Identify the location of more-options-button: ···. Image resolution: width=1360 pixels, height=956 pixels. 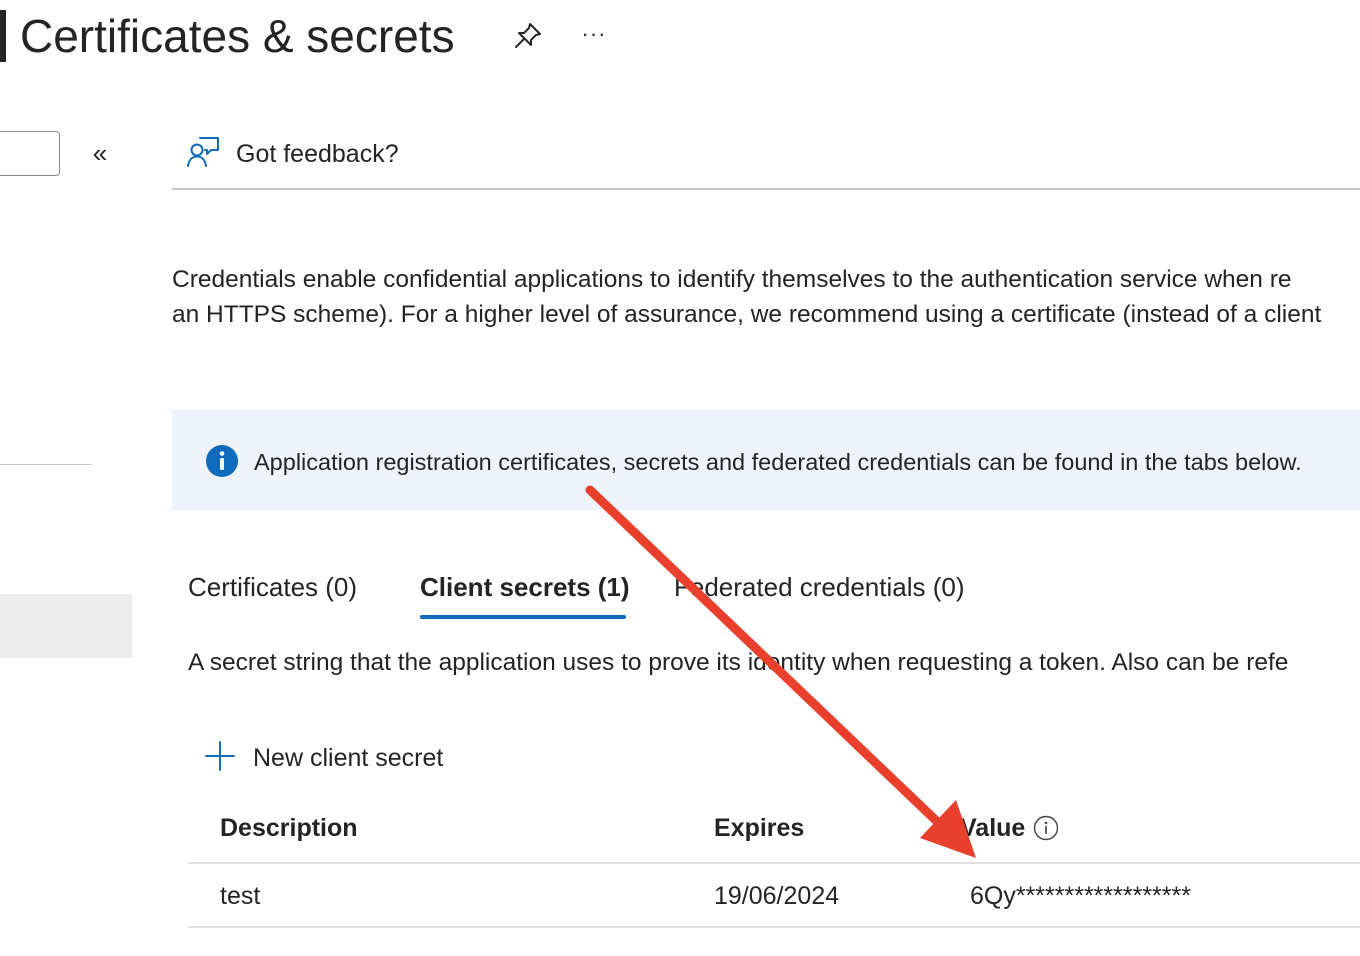
(594, 34).